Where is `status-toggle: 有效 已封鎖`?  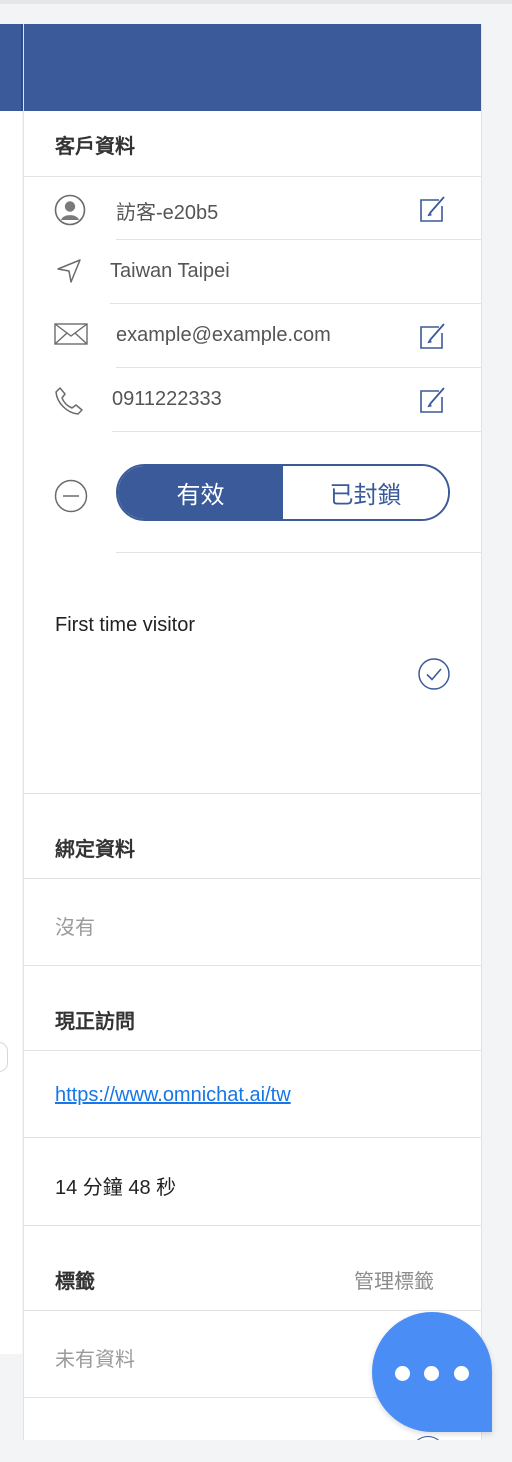
status-toggle: 有效 已封鎖 is located at coordinates (283, 492).